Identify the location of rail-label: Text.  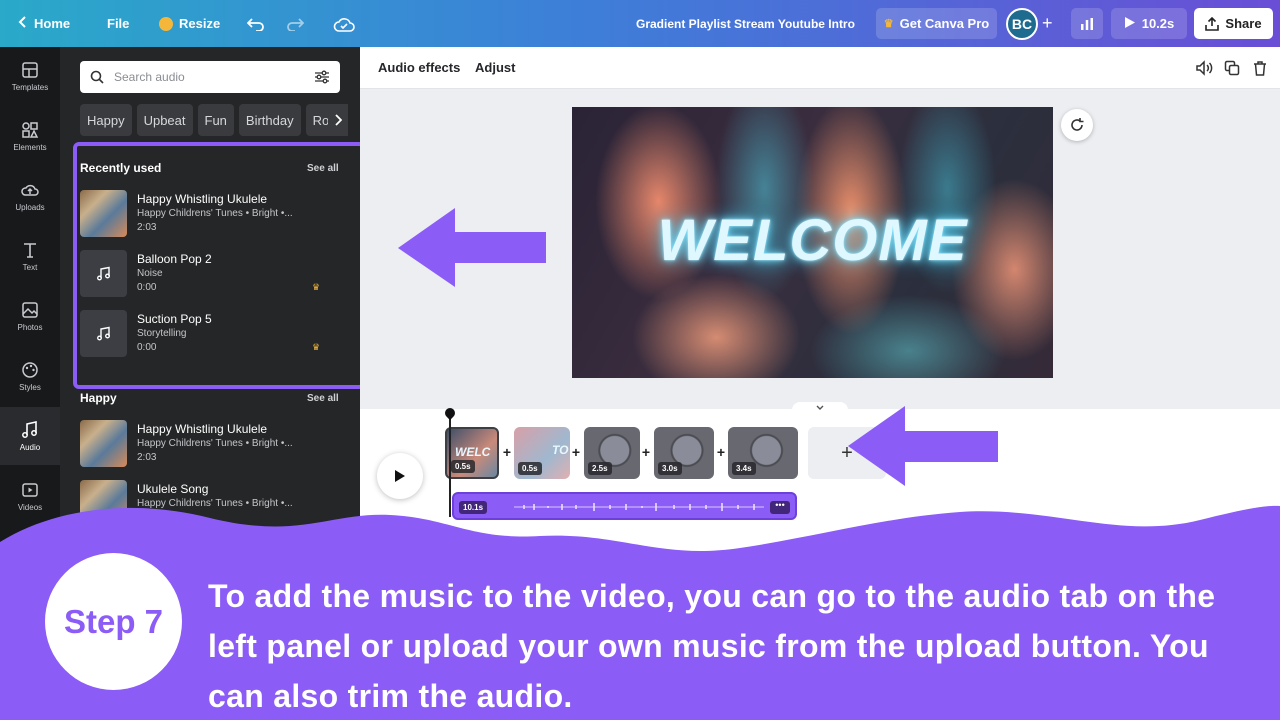
(30, 267).